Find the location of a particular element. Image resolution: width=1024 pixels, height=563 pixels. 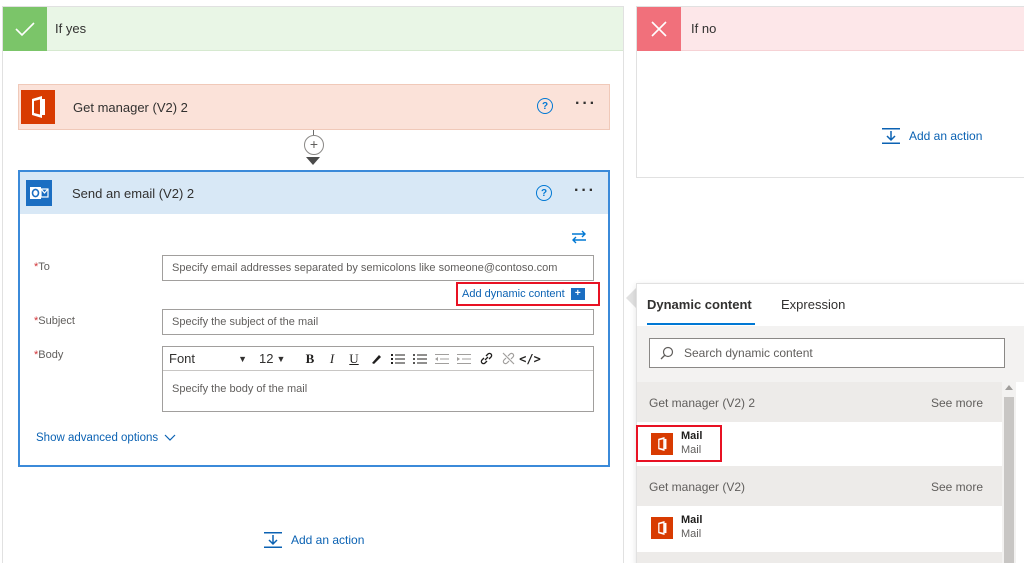

insert-step-button: + is located at coordinates (314, 145).